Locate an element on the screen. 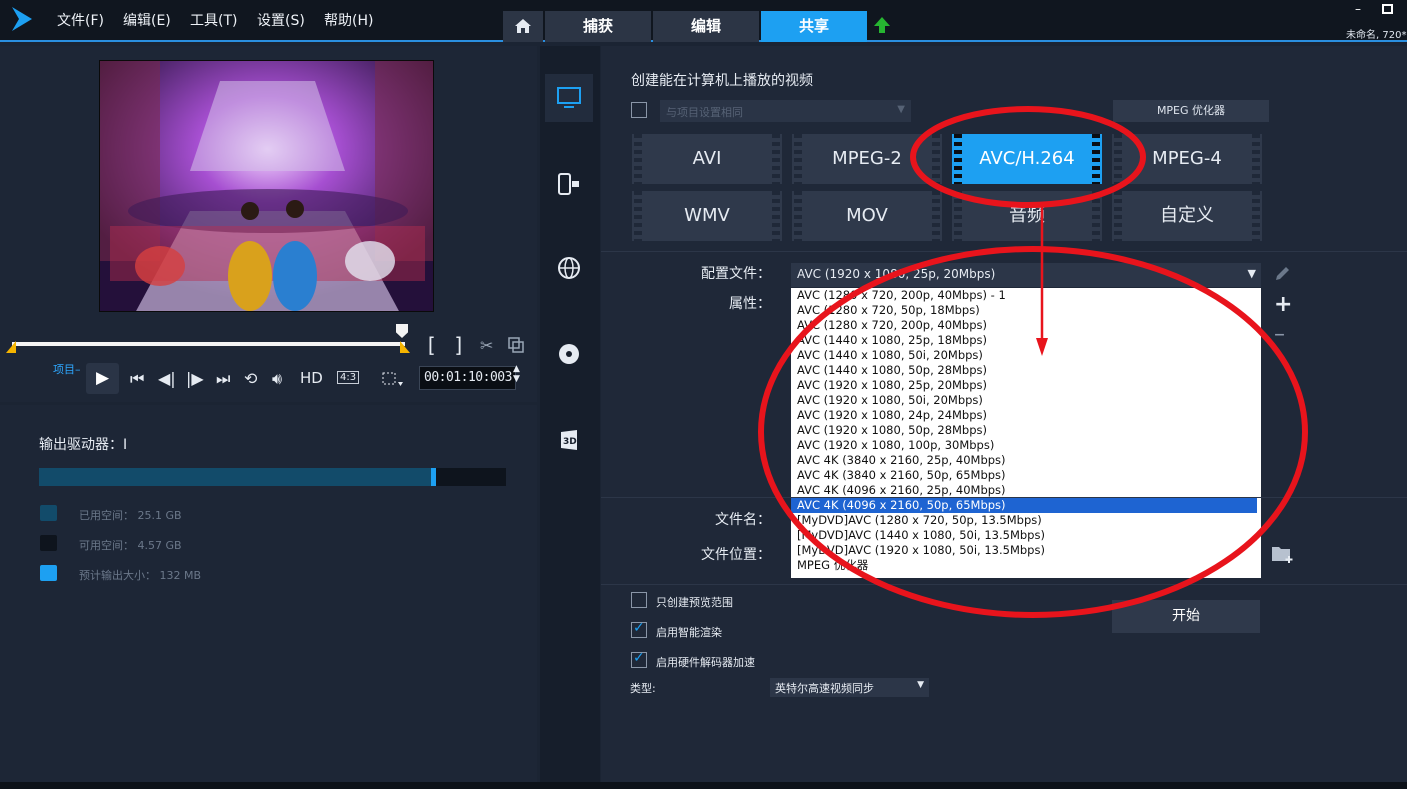  profile-option: AVC (1440 x 1080, 50i, 20Mbps) is located at coordinates (1026, 355).